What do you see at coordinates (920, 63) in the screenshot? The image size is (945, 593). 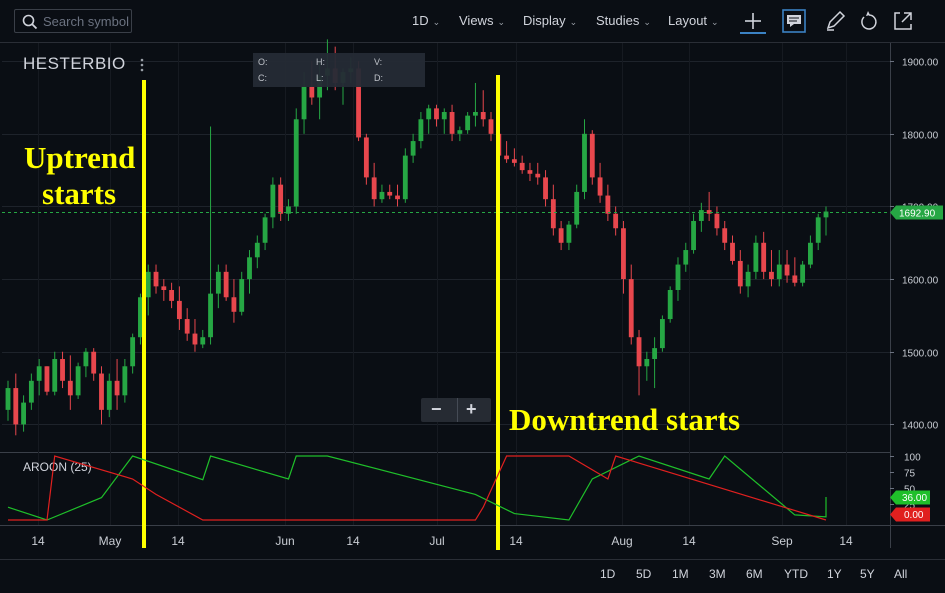 I see `price-tick-label: 1900.00` at bounding box center [920, 63].